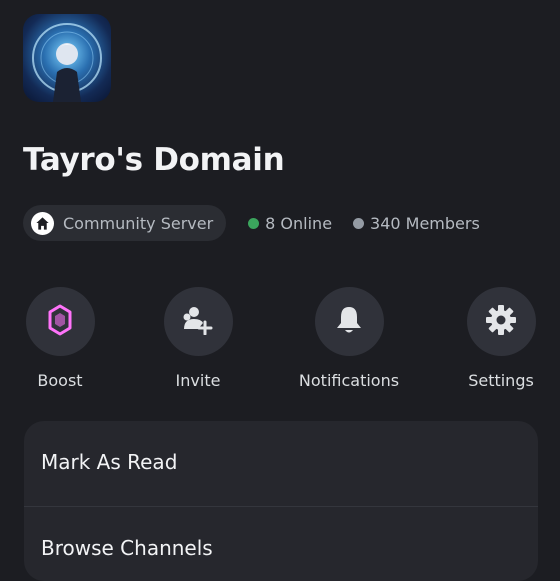 The image size is (560, 581). Describe the element at coordinates (198, 380) in the screenshot. I see `invite-label: Invite` at that location.